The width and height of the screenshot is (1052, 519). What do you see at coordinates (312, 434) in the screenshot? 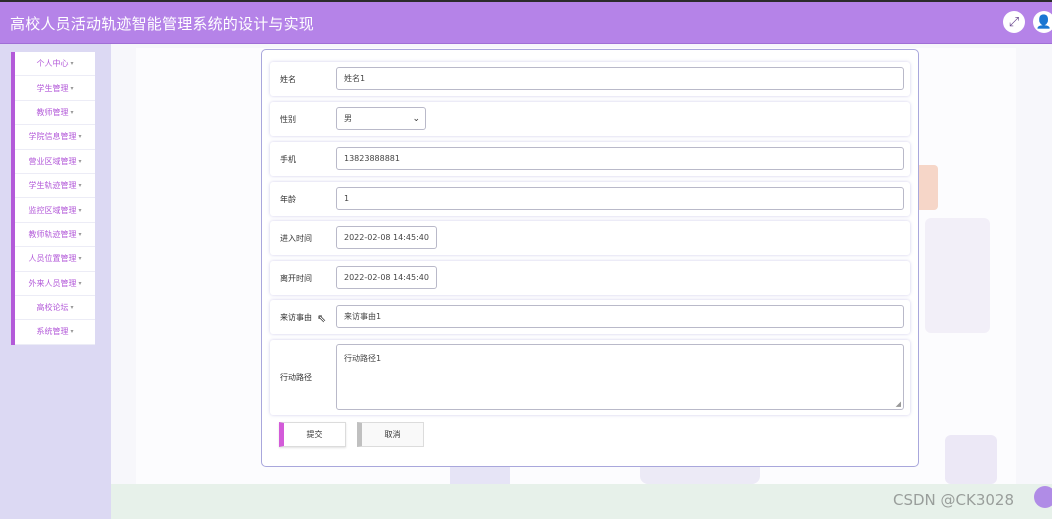
I see `submit-button: 提交` at bounding box center [312, 434].